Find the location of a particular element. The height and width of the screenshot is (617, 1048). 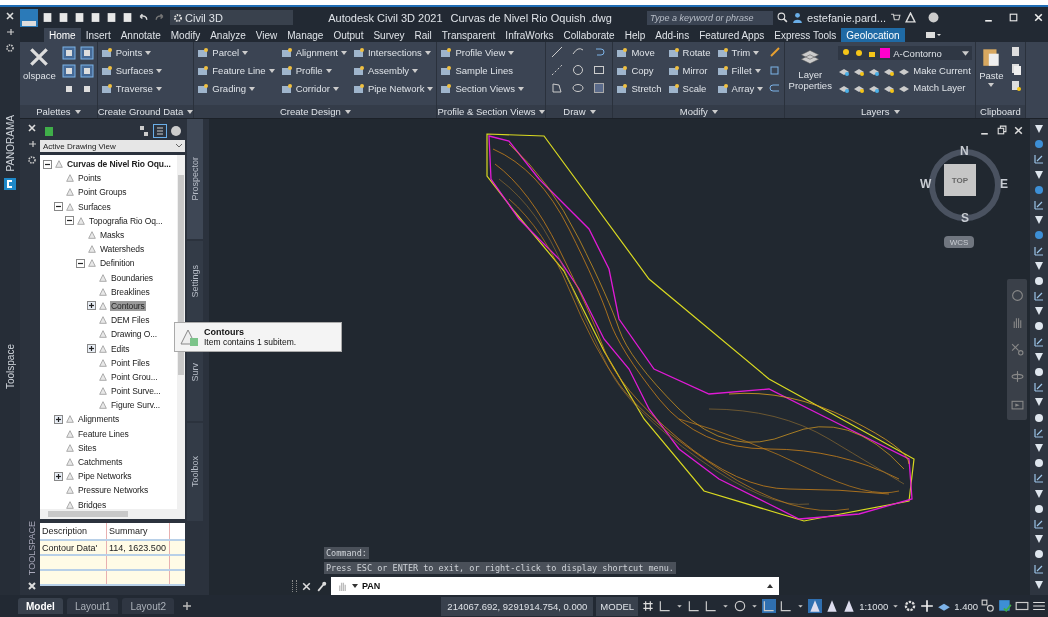

panel-title: Clipboard is located at coordinates (1000, 111).